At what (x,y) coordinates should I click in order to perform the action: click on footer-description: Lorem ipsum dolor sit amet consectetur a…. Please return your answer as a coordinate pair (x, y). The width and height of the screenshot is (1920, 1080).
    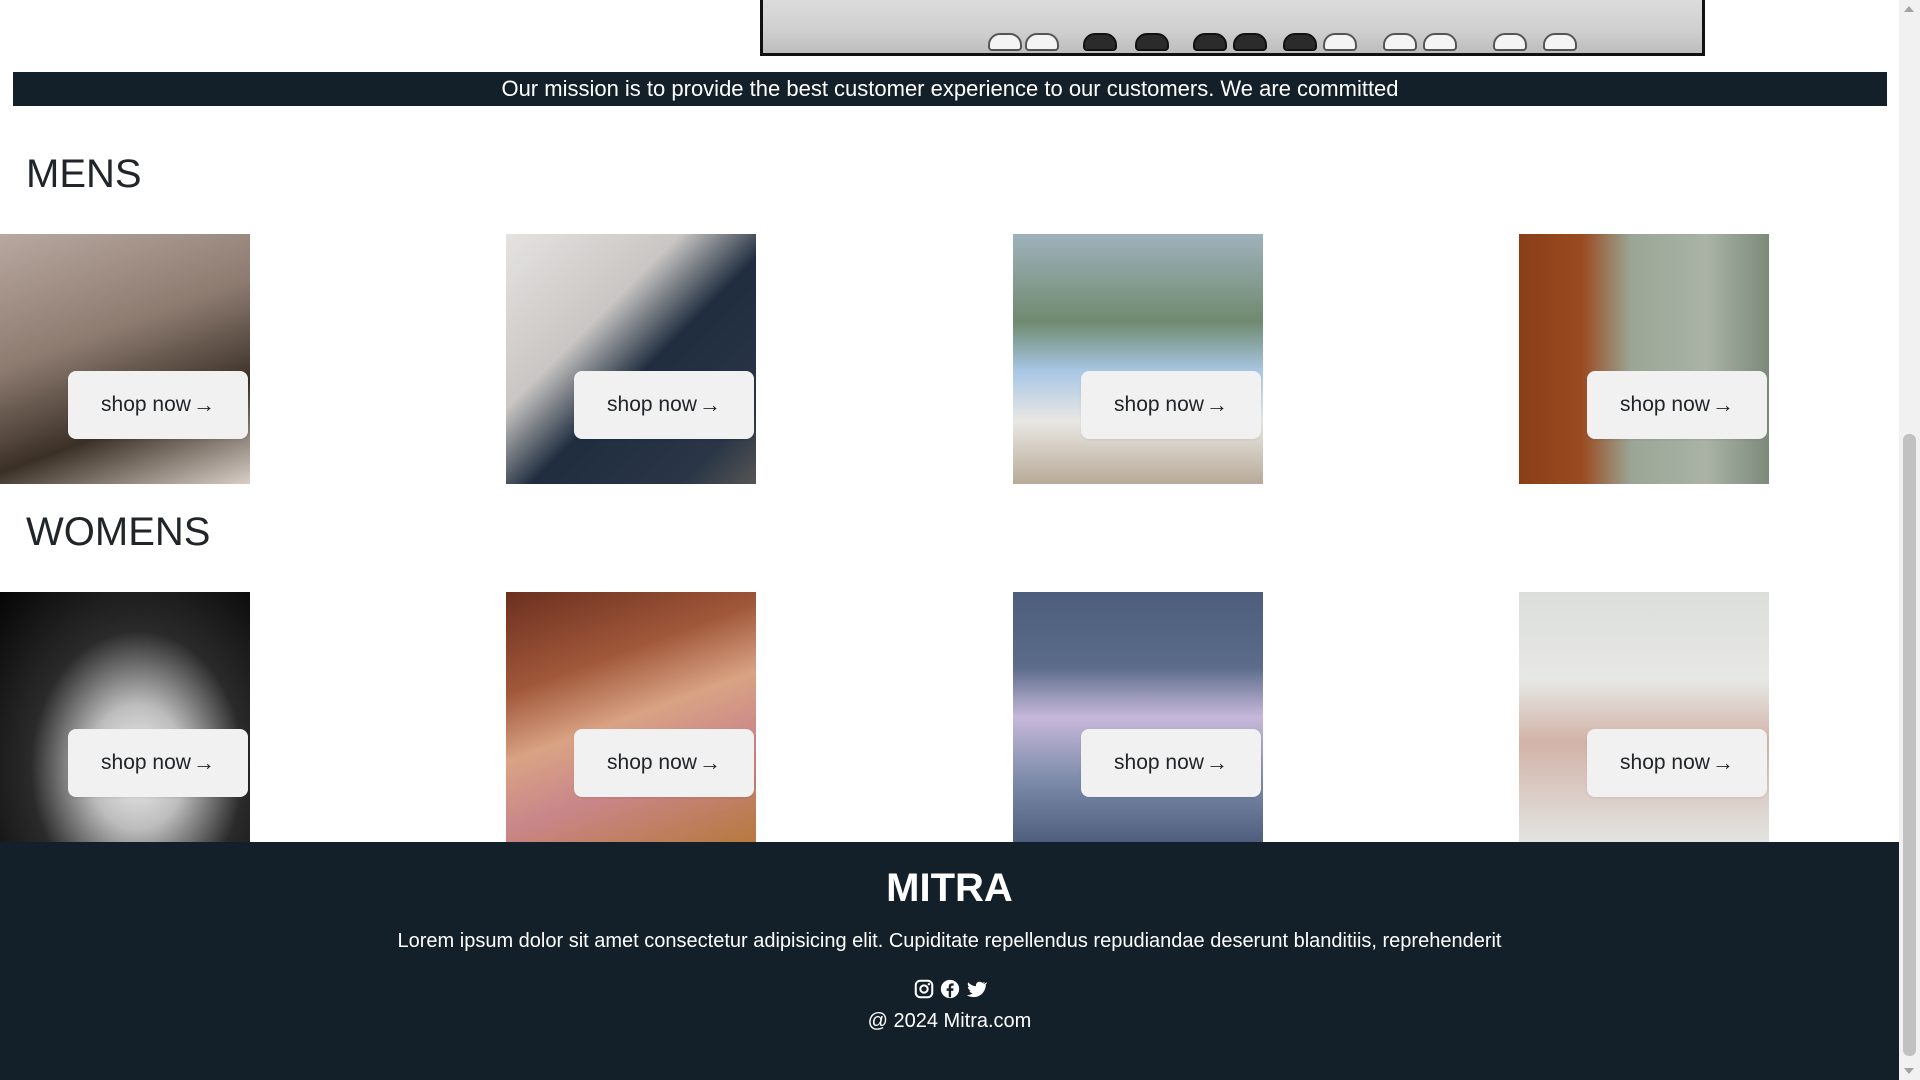
    Looking at the image, I should click on (949, 941).